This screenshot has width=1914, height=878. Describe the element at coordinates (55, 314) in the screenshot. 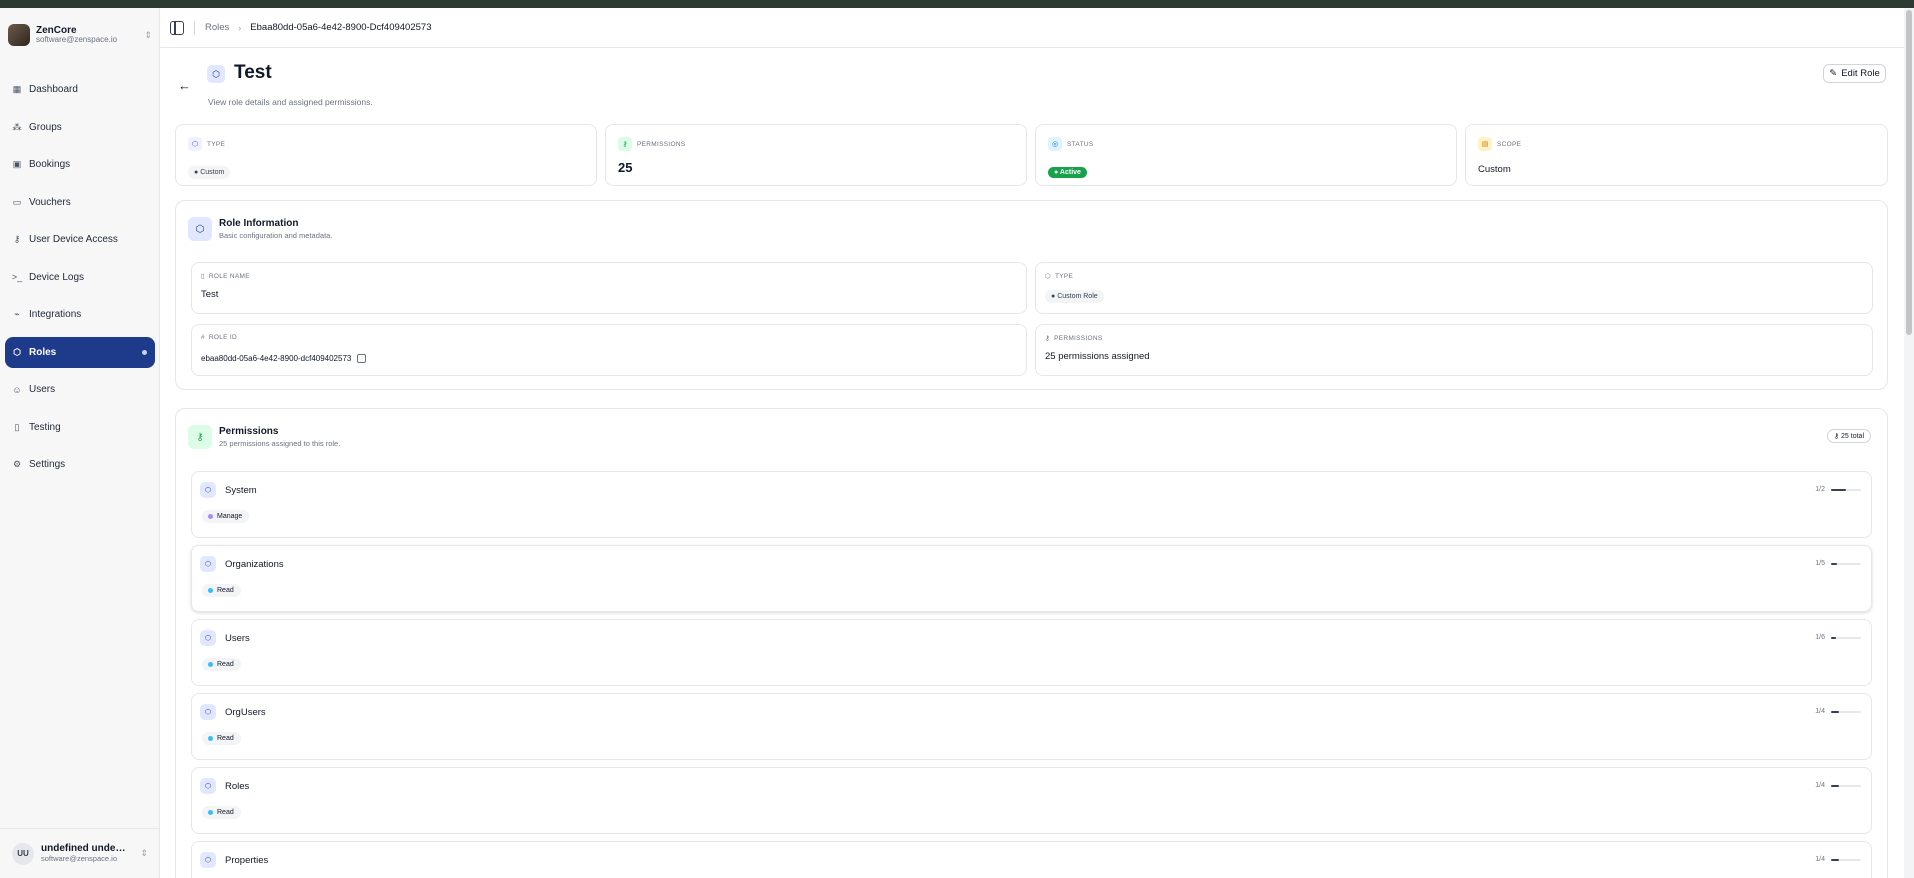

I see `sidebar-item-label: Integrations` at that location.